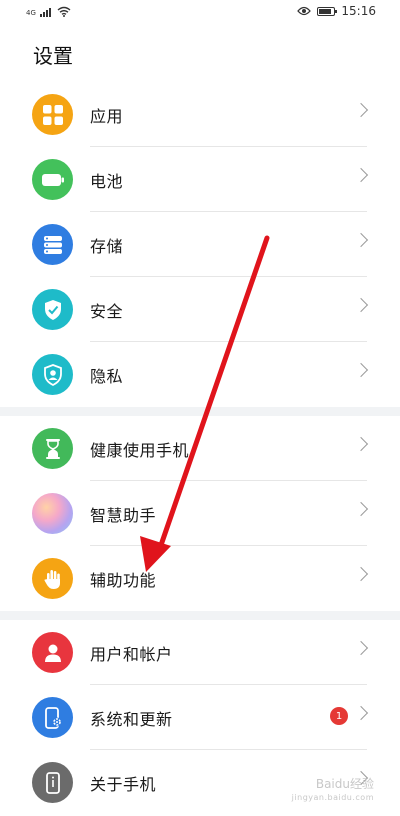 This screenshot has width=400, height=816. Describe the element at coordinates (123, 515) in the screenshot. I see `settings-item-label: 智慧助手` at that location.